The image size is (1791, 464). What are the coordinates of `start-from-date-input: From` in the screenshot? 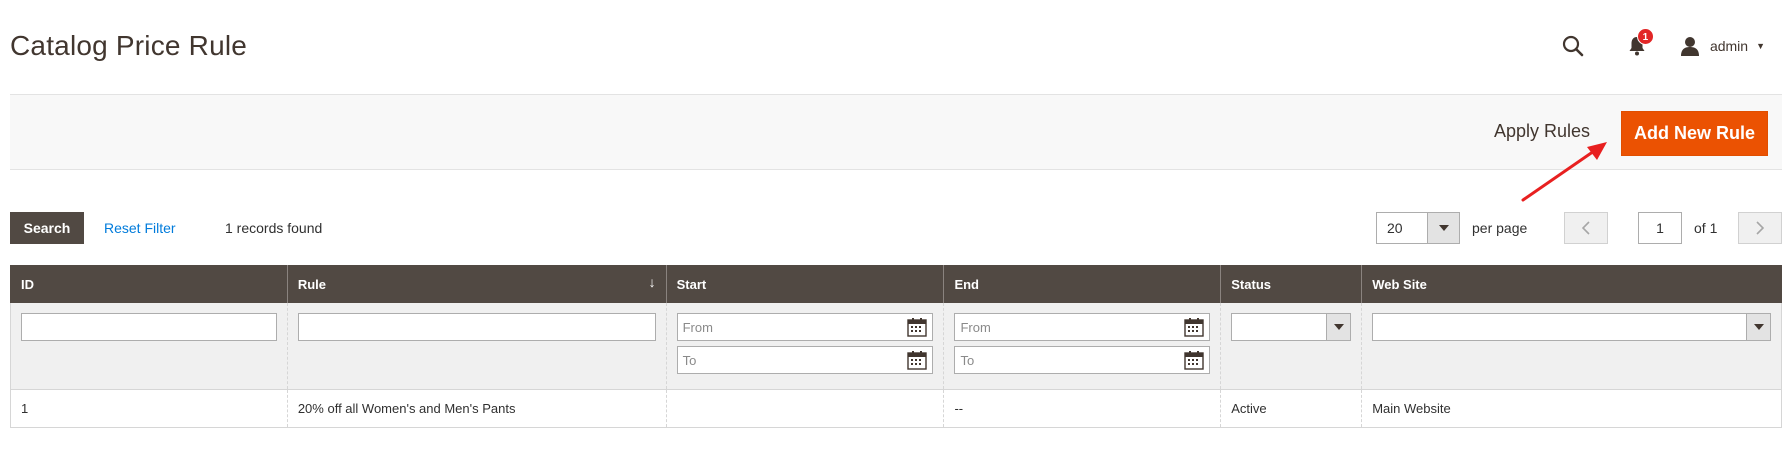 It's located at (805, 327).